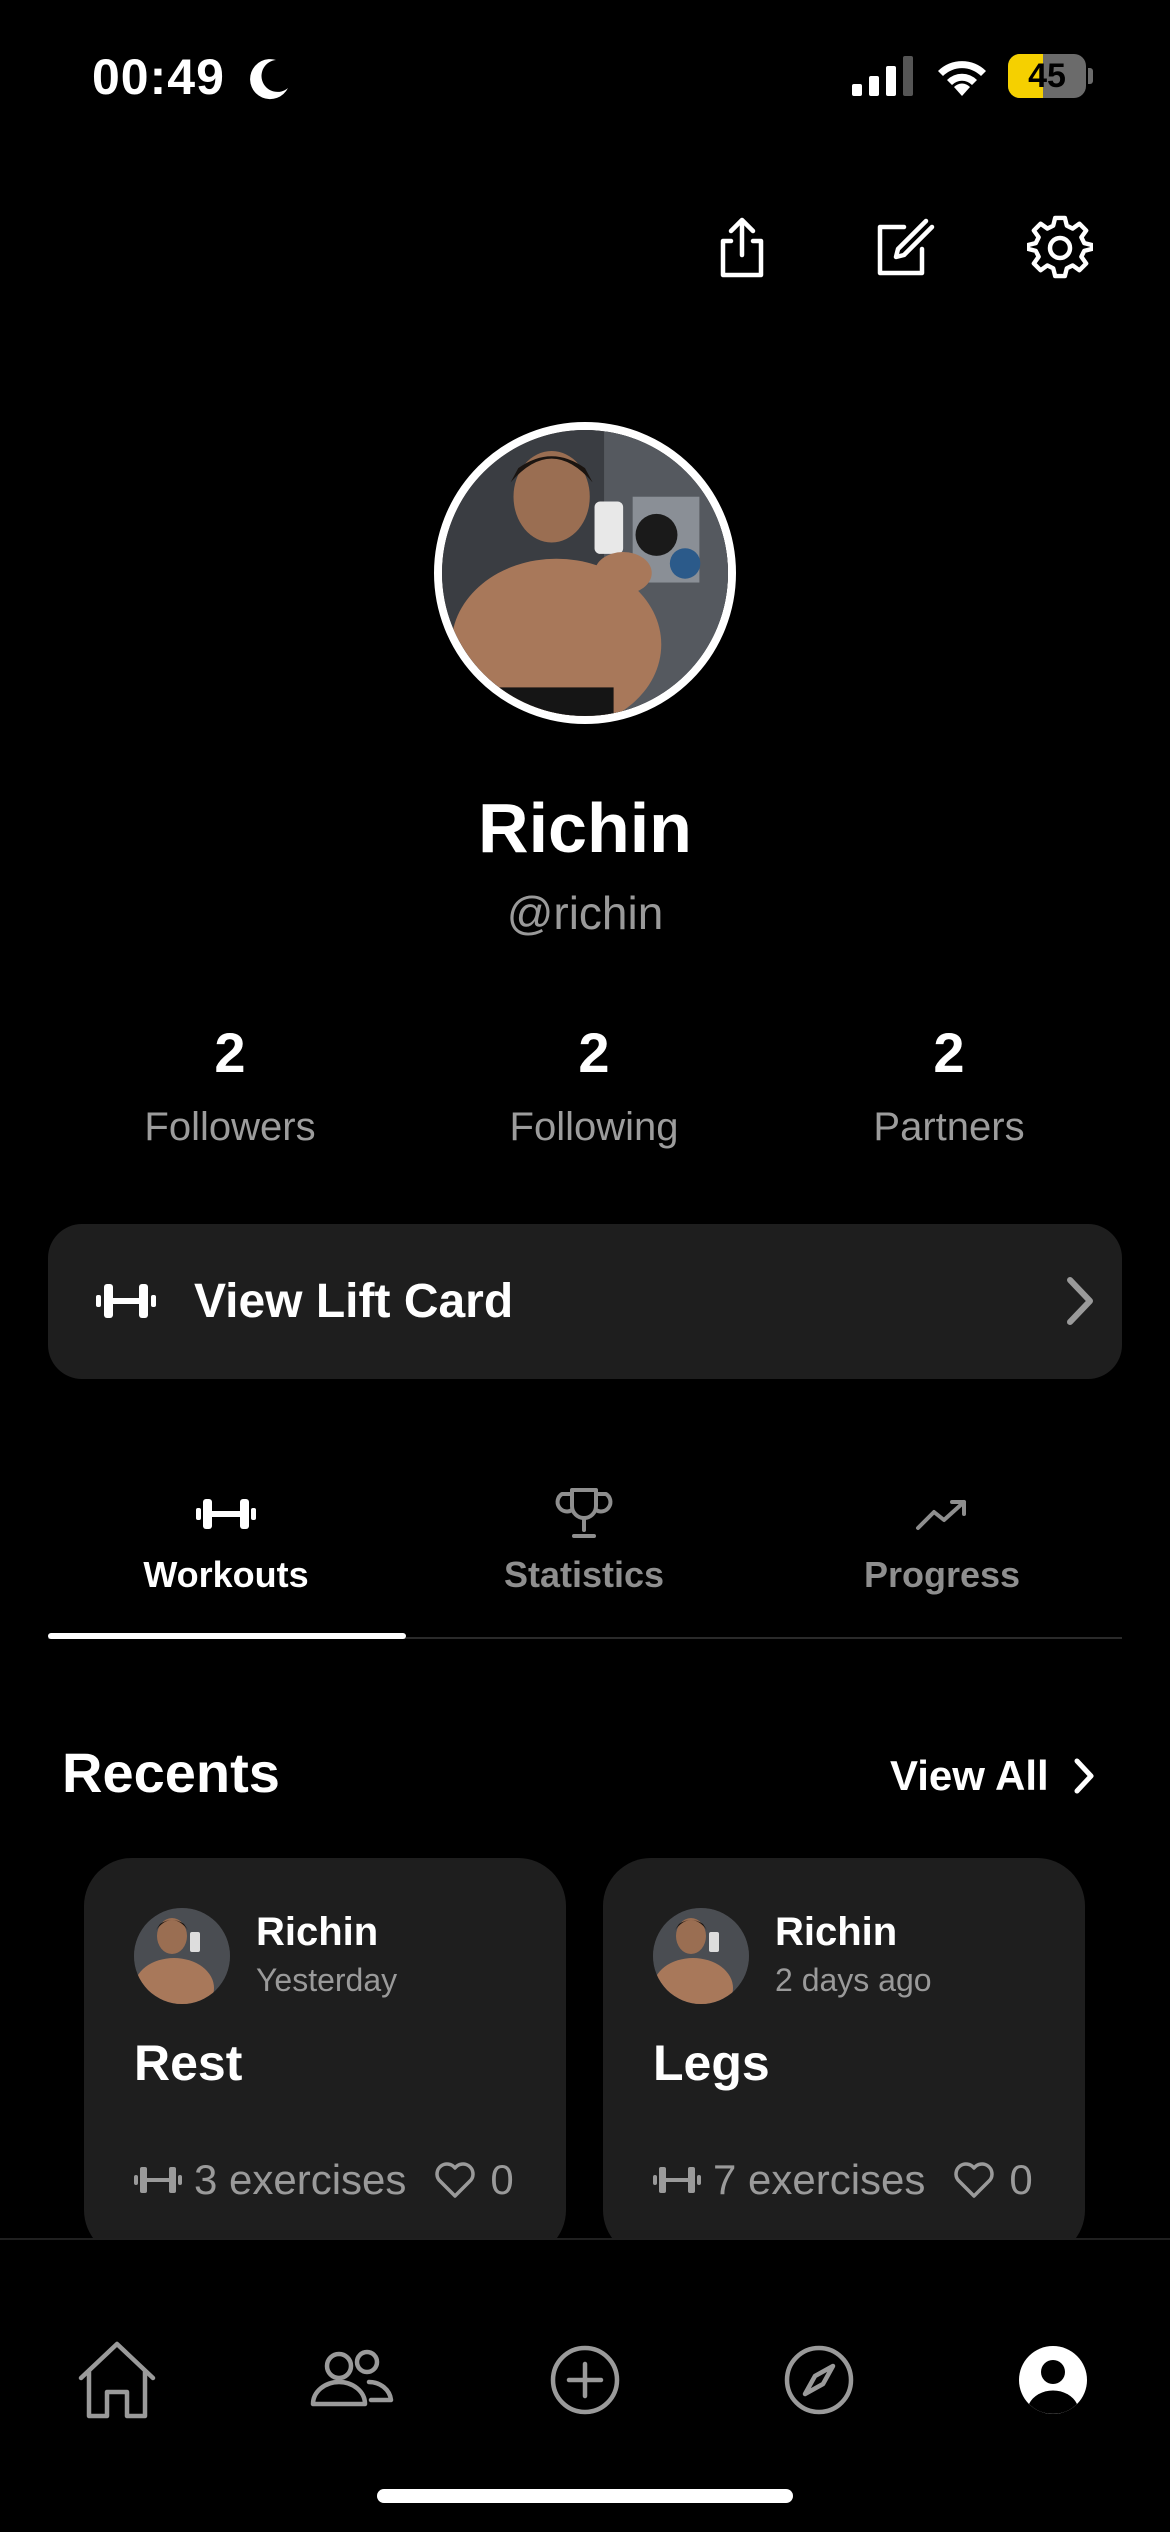 This screenshot has height=2532, width=1170. I want to click on profile-avatar, so click(585, 573).